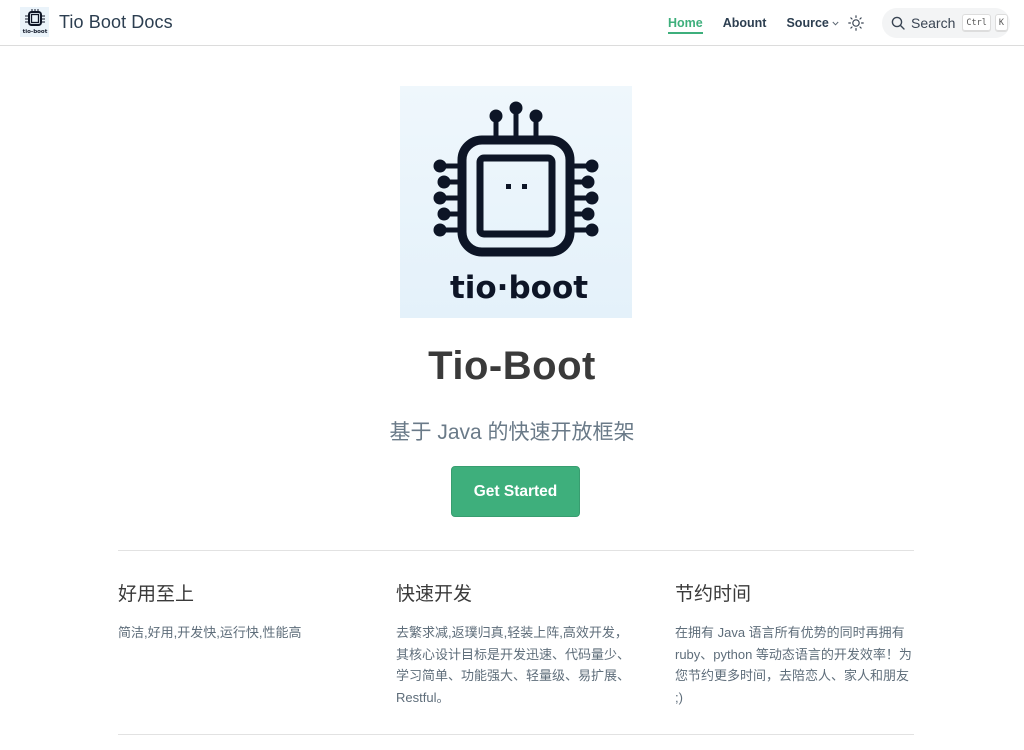  I want to click on search-label: Search, so click(933, 23).